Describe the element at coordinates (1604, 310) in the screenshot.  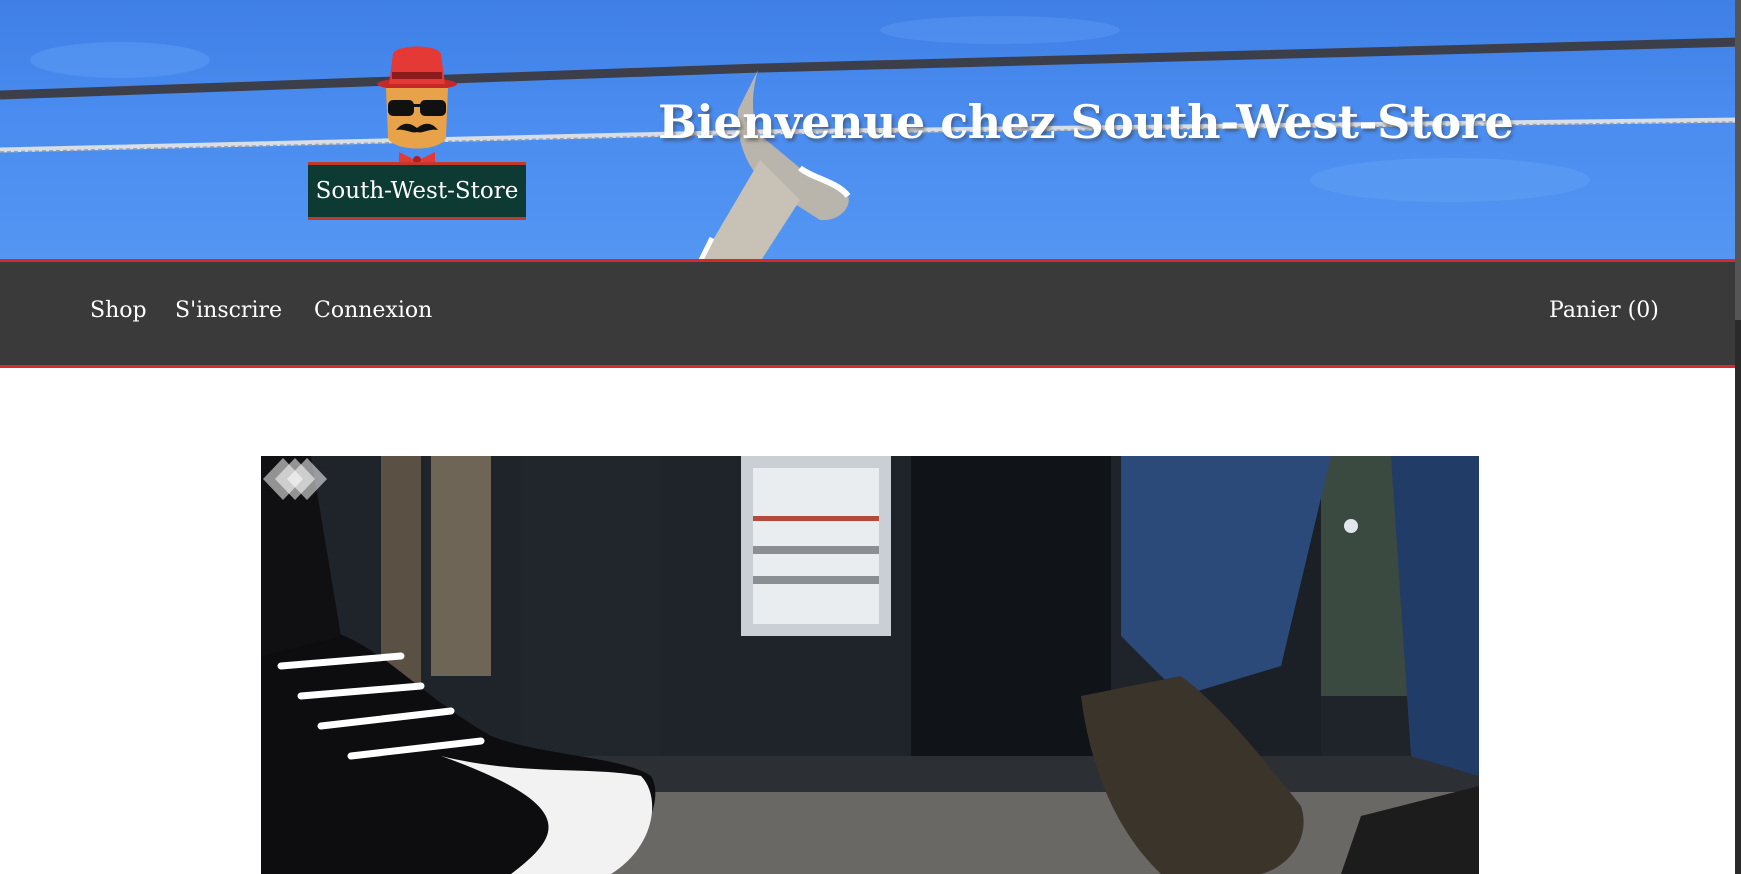
I see `cart-link: Panier (0)` at that location.